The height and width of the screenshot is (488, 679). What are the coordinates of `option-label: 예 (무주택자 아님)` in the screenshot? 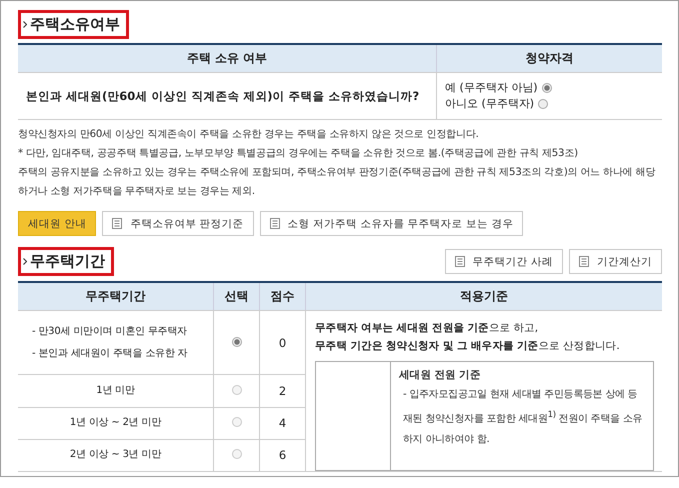 It's located at (491, 88).